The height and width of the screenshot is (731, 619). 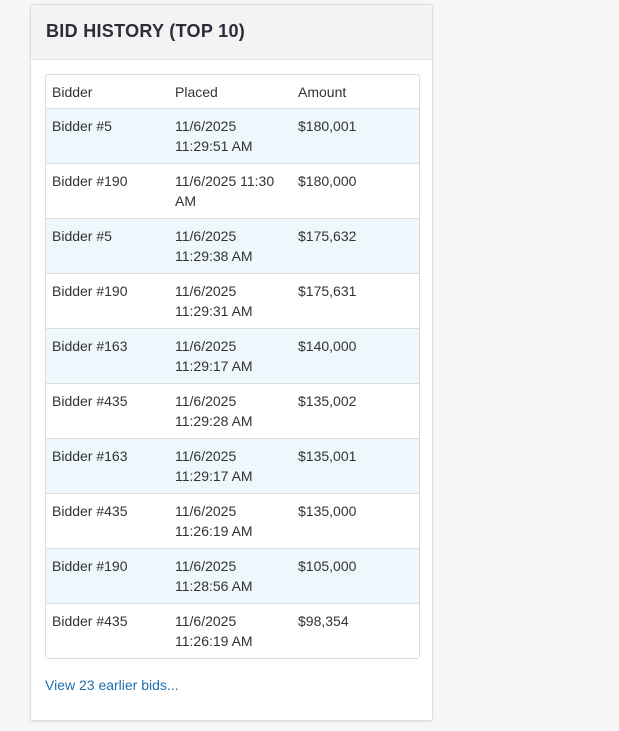 What do you see at coordinates (355, 246) in the screenshot?
I see `amount-cell: $175,632` at bounding box center [355, 246].